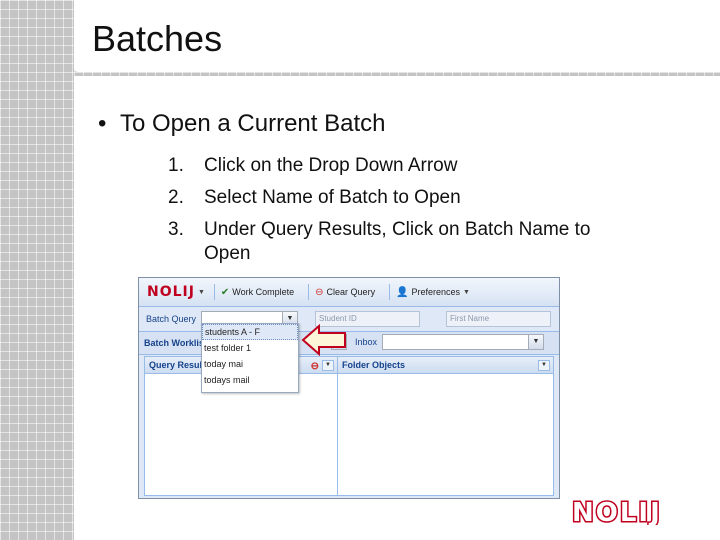 The height and width of the screenshot is (540, 720). I want to click on inbox-dropdown-arrow-icon: ▼, so click(535, 342).